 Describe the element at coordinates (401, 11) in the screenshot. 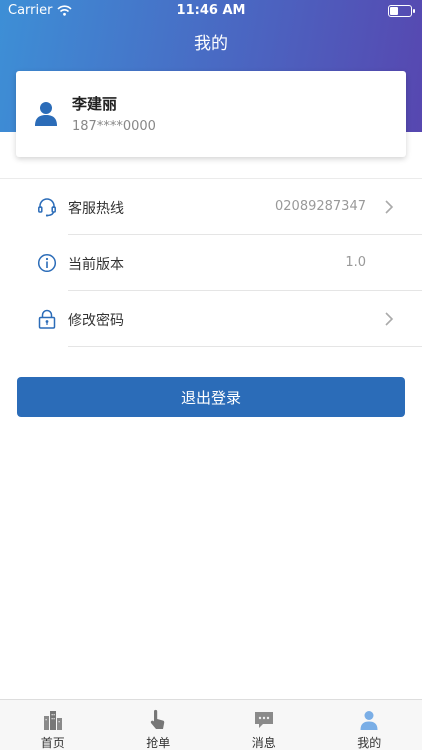

I see `battery-icon` at that location.